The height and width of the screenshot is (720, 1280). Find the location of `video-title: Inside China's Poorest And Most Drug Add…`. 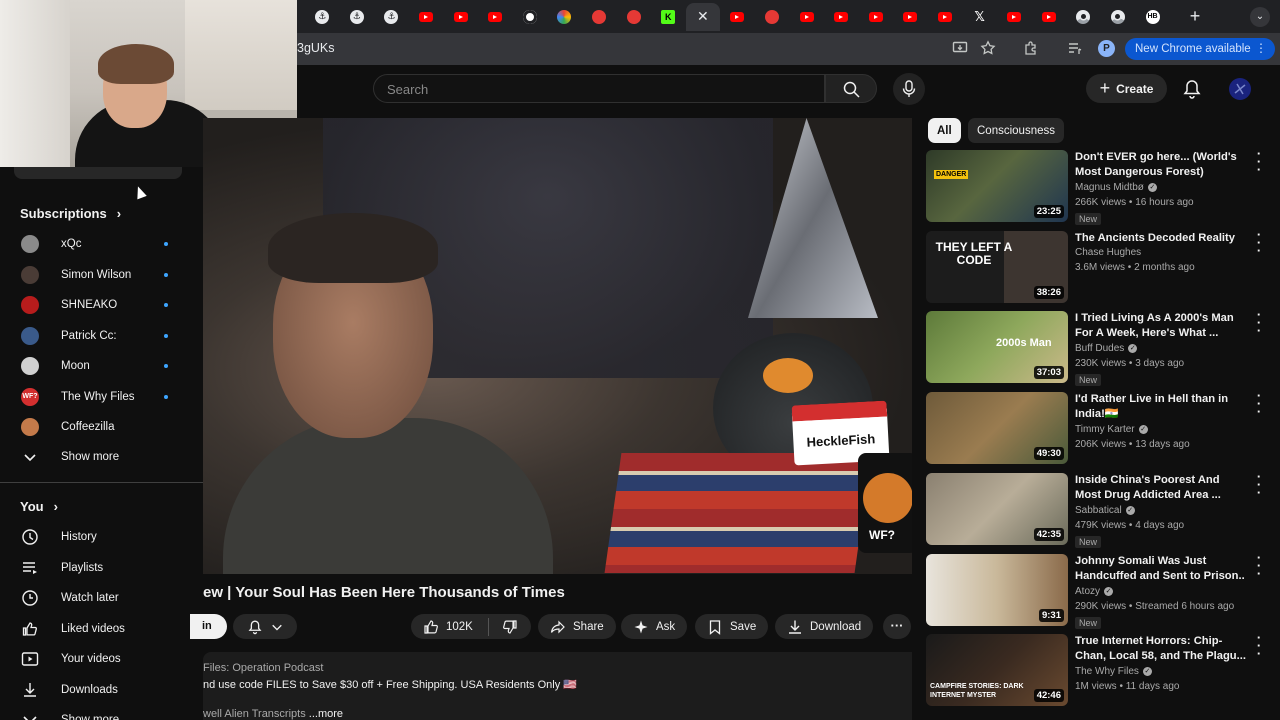

video-title: Inside China's Poorest And Most Drug Add… is located at coordinates (1161, 488).